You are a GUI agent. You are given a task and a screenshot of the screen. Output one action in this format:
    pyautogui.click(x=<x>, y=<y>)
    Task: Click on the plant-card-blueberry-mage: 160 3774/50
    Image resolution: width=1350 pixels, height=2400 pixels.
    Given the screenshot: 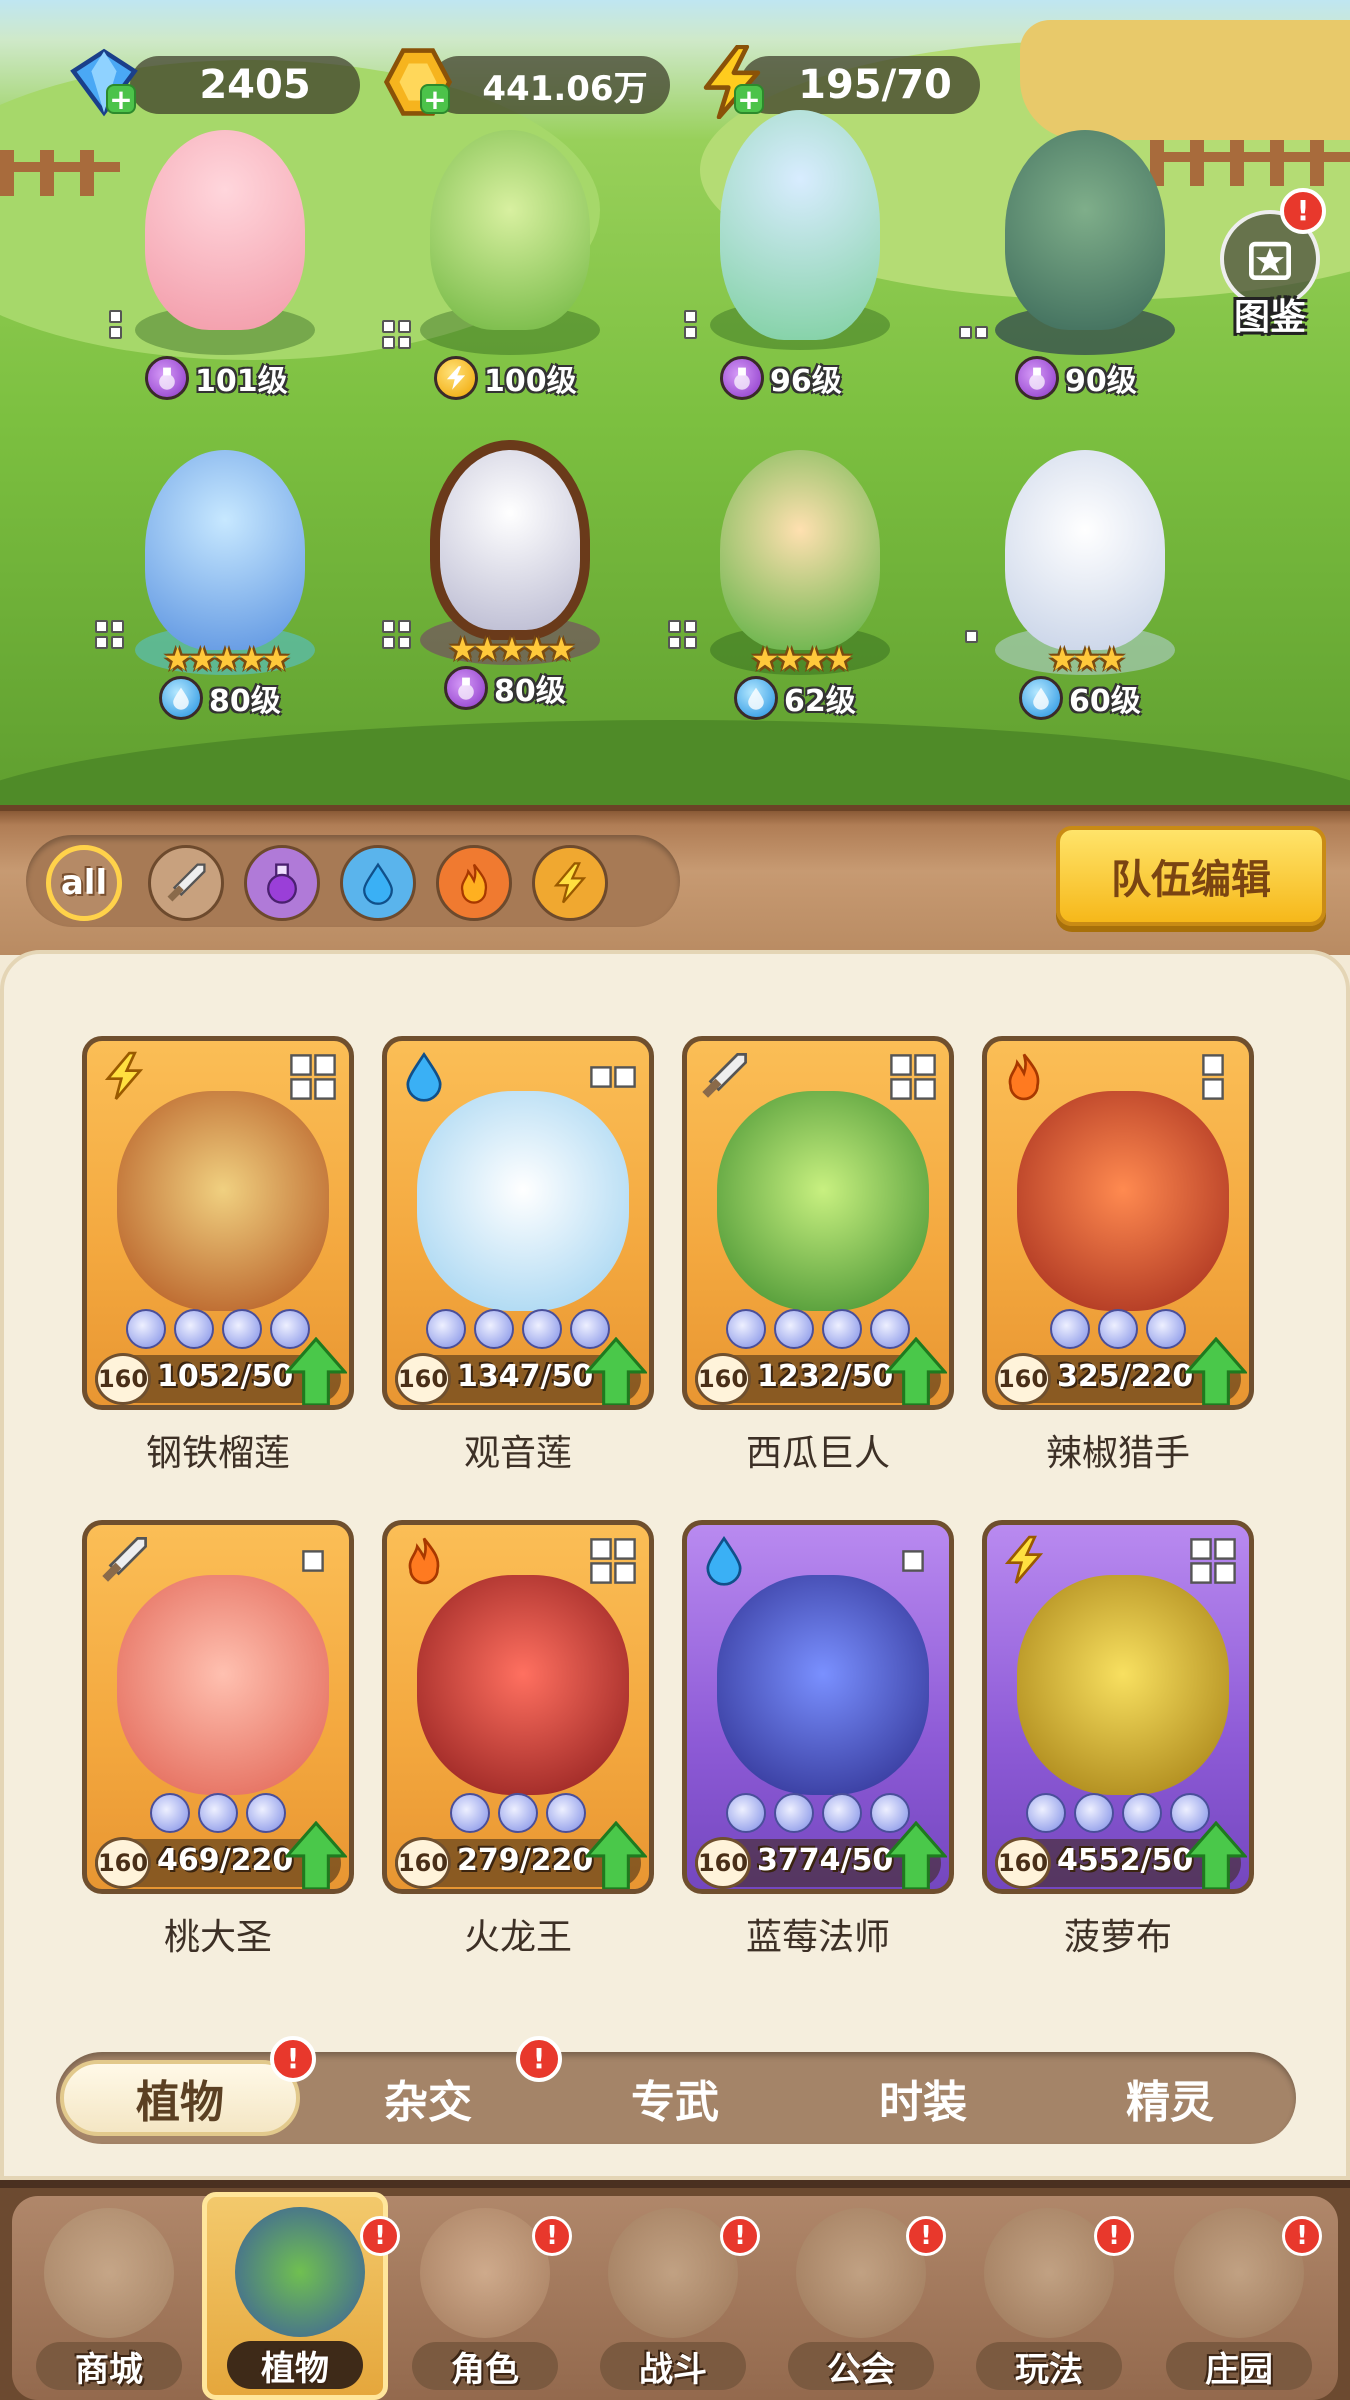 What is the action you would take?
    pyautogui.click(x=818, y=1707)
    